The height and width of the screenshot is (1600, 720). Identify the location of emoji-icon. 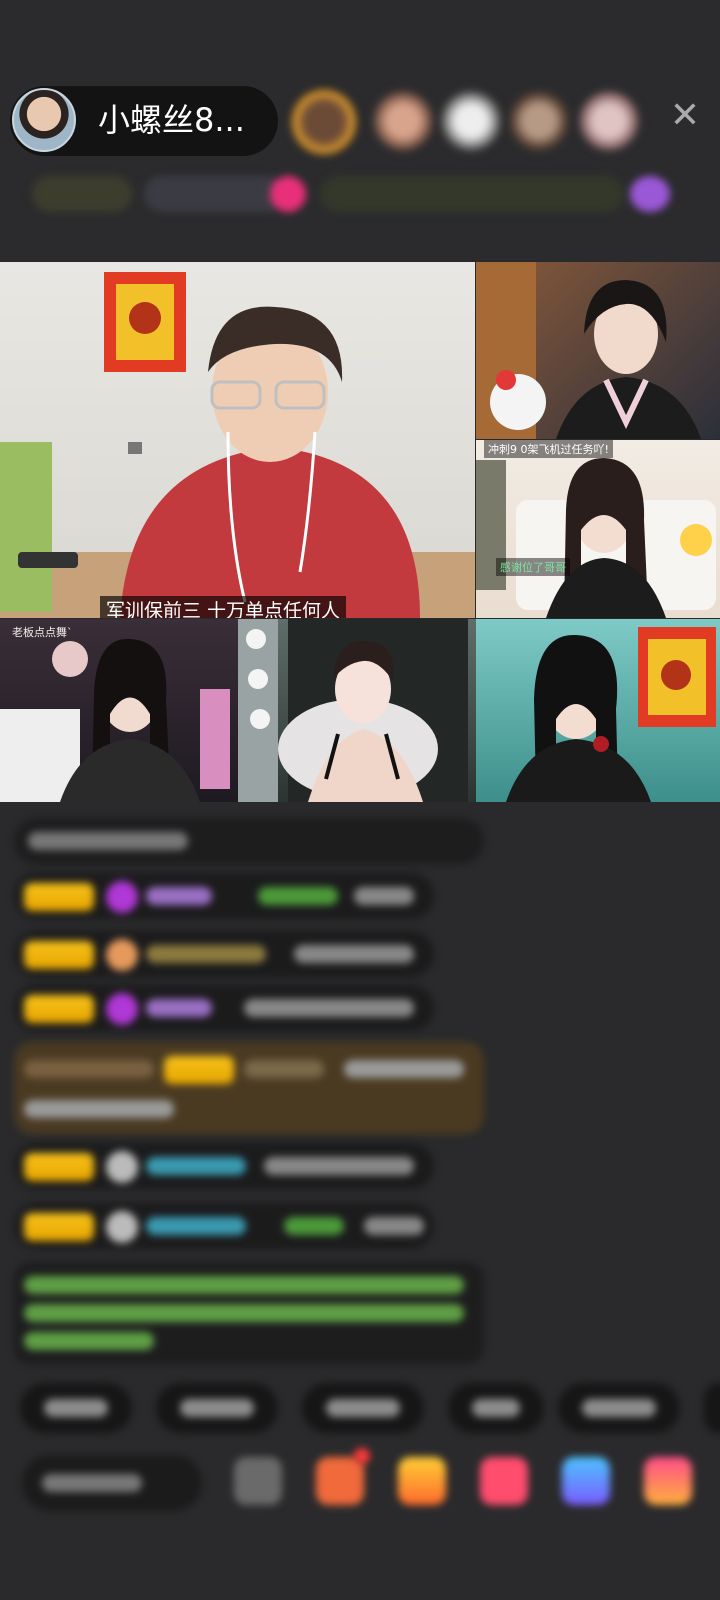
(258, 1481).